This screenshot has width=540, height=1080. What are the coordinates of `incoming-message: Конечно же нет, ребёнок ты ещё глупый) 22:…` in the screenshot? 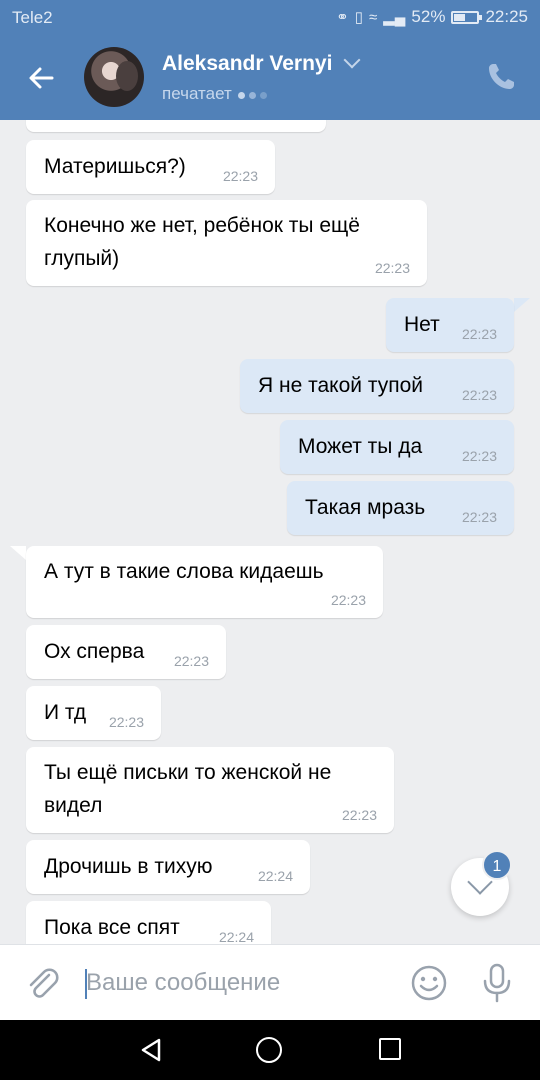 It's located at (226, 243).